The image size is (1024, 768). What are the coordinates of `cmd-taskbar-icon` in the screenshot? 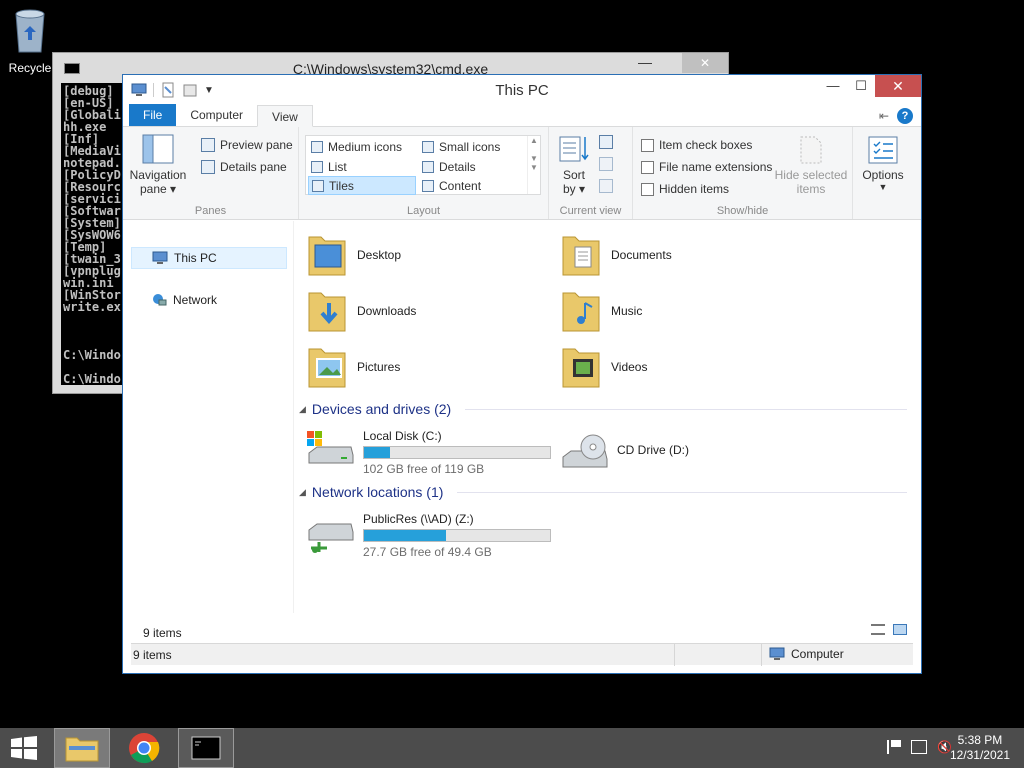 It's located at (206, 748).